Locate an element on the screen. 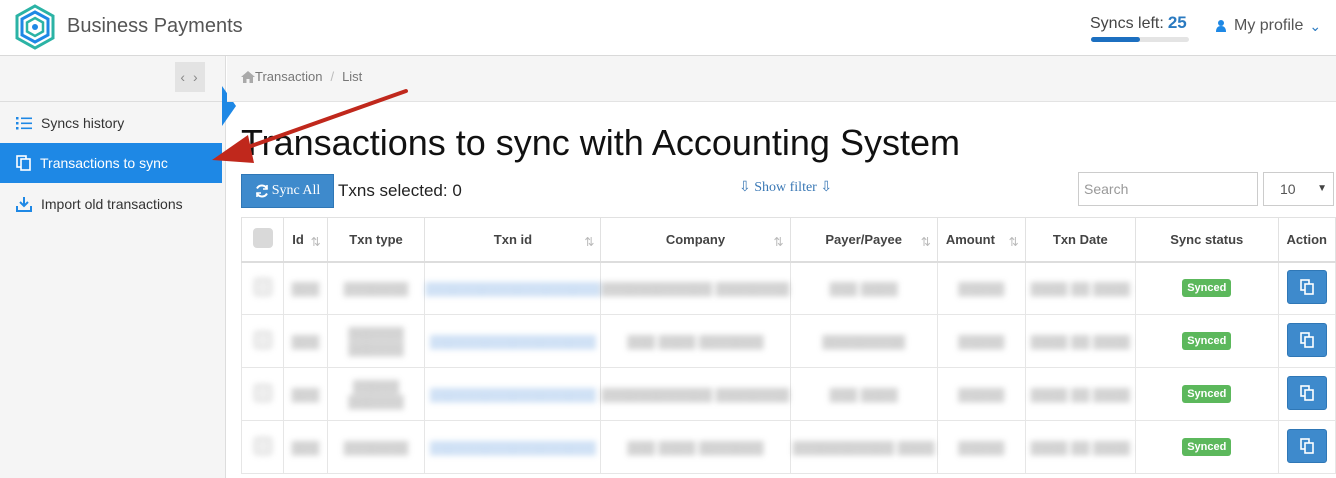 The height and width of the screenshot is (478, 1336). select-all-checkbox is located at coordinates (262, 237).